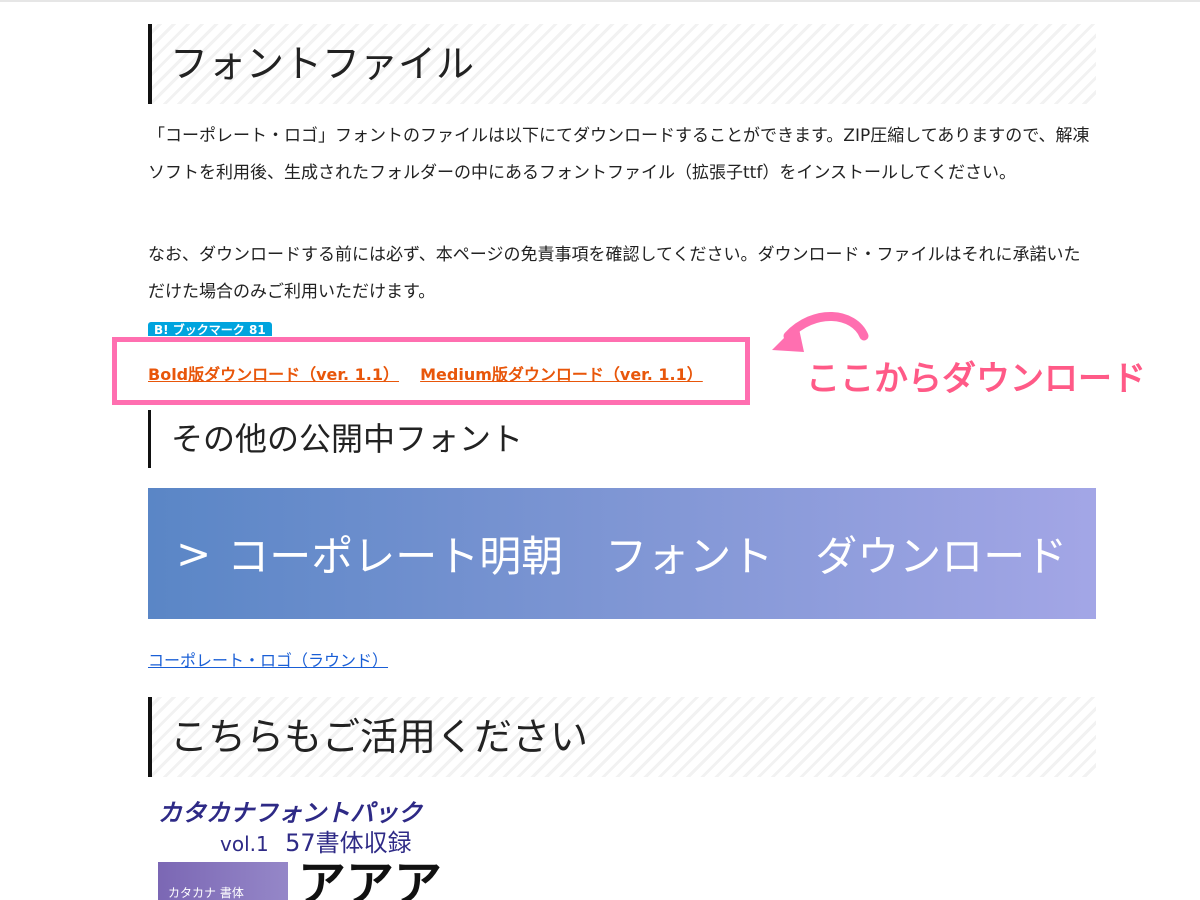 The height and width of the screenshot is (900, 1200). I want to click on banner-label: コーポレート明朝 フォント ダウンロード ページへ, so click(713, 556).